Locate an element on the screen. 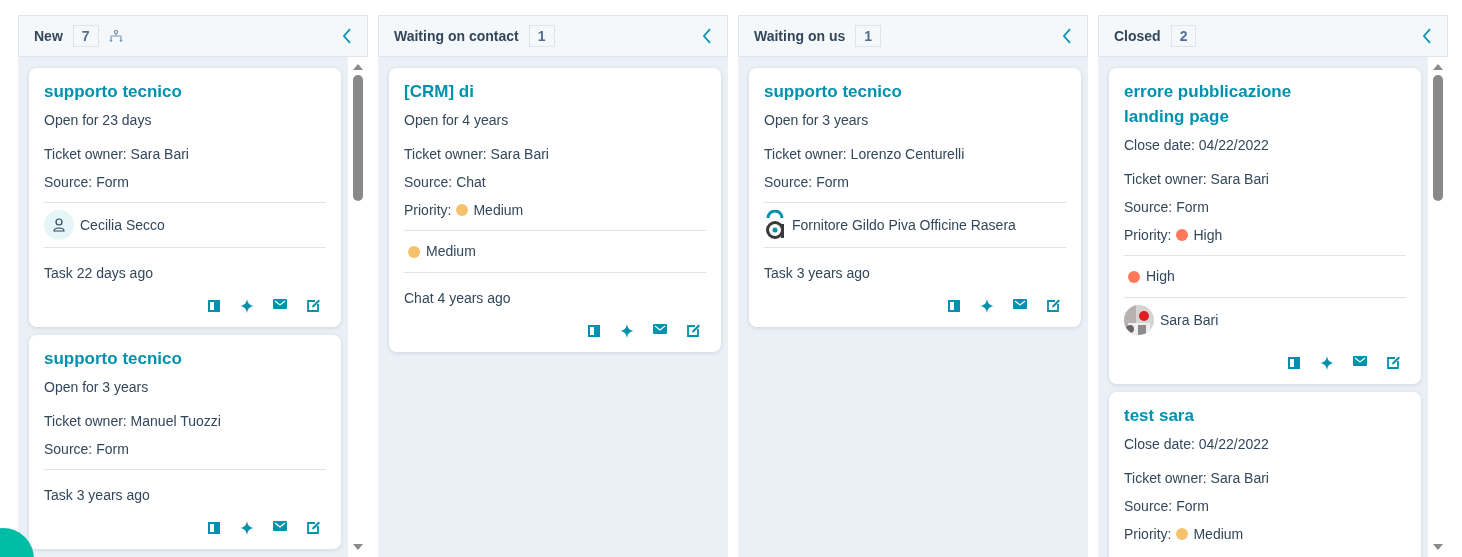 The height and width of the screenshot is (557, 1462). ticket-card: test sara Close date: 04/22/2022 Ticket owner: Sara Bari Source: Form Priority: Medium is located at coordinates (1265, 474).